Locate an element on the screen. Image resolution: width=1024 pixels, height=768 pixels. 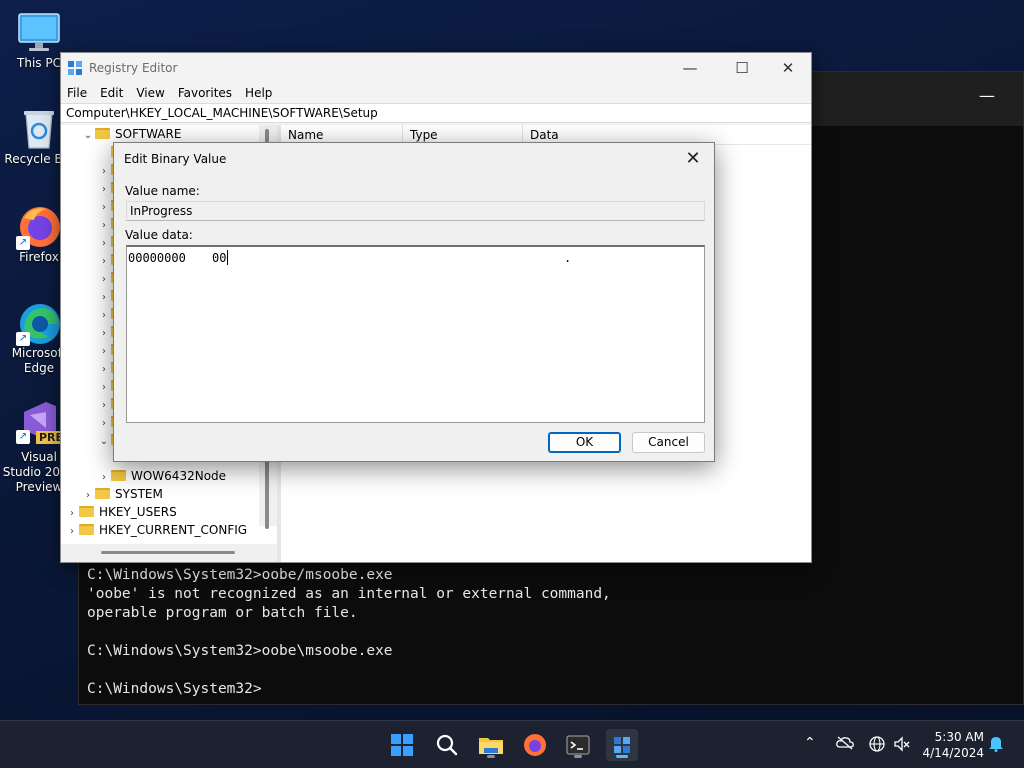
taskbar-terminal is located at coordinates (578, 745).